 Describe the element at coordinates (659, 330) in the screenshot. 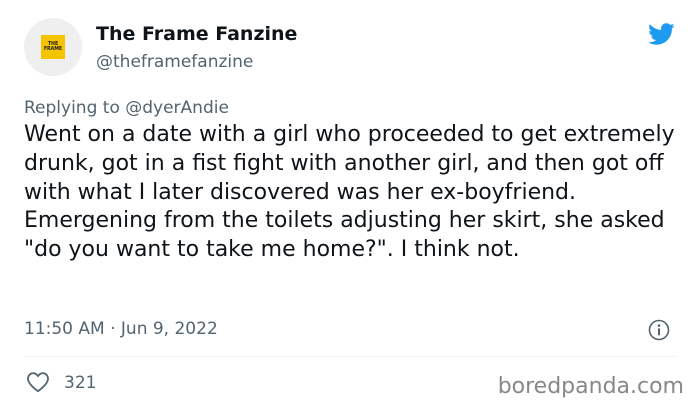

I see `info-icon` at that location.